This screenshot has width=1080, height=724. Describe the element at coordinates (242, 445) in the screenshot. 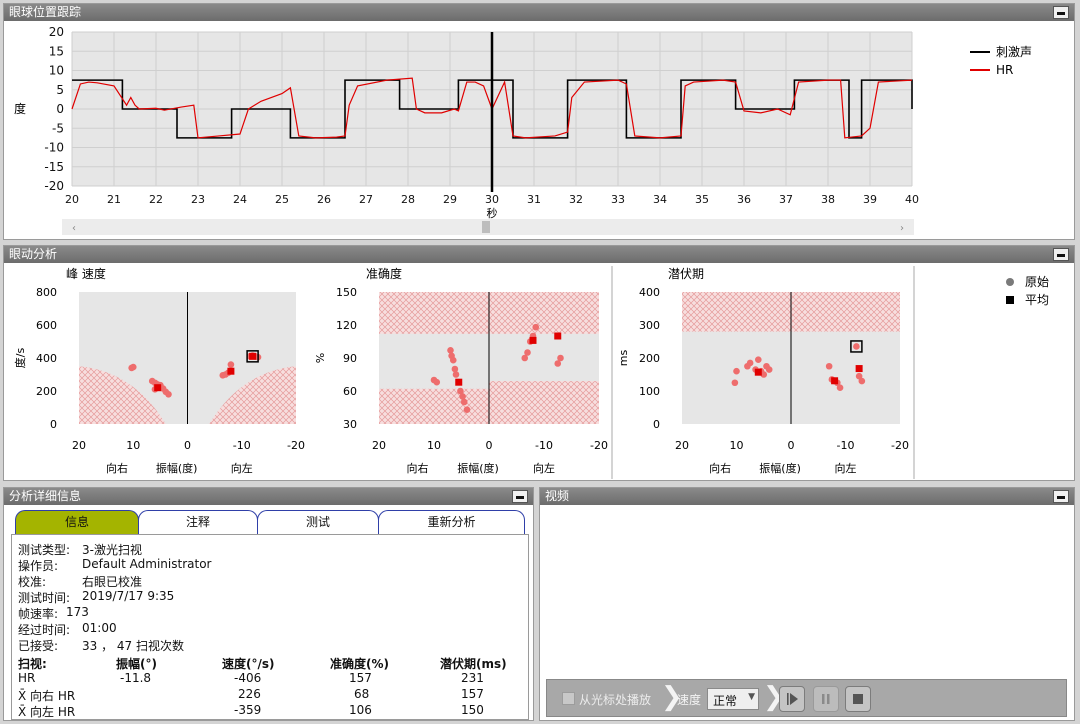

I see `x-tick-label: -10` at that location.